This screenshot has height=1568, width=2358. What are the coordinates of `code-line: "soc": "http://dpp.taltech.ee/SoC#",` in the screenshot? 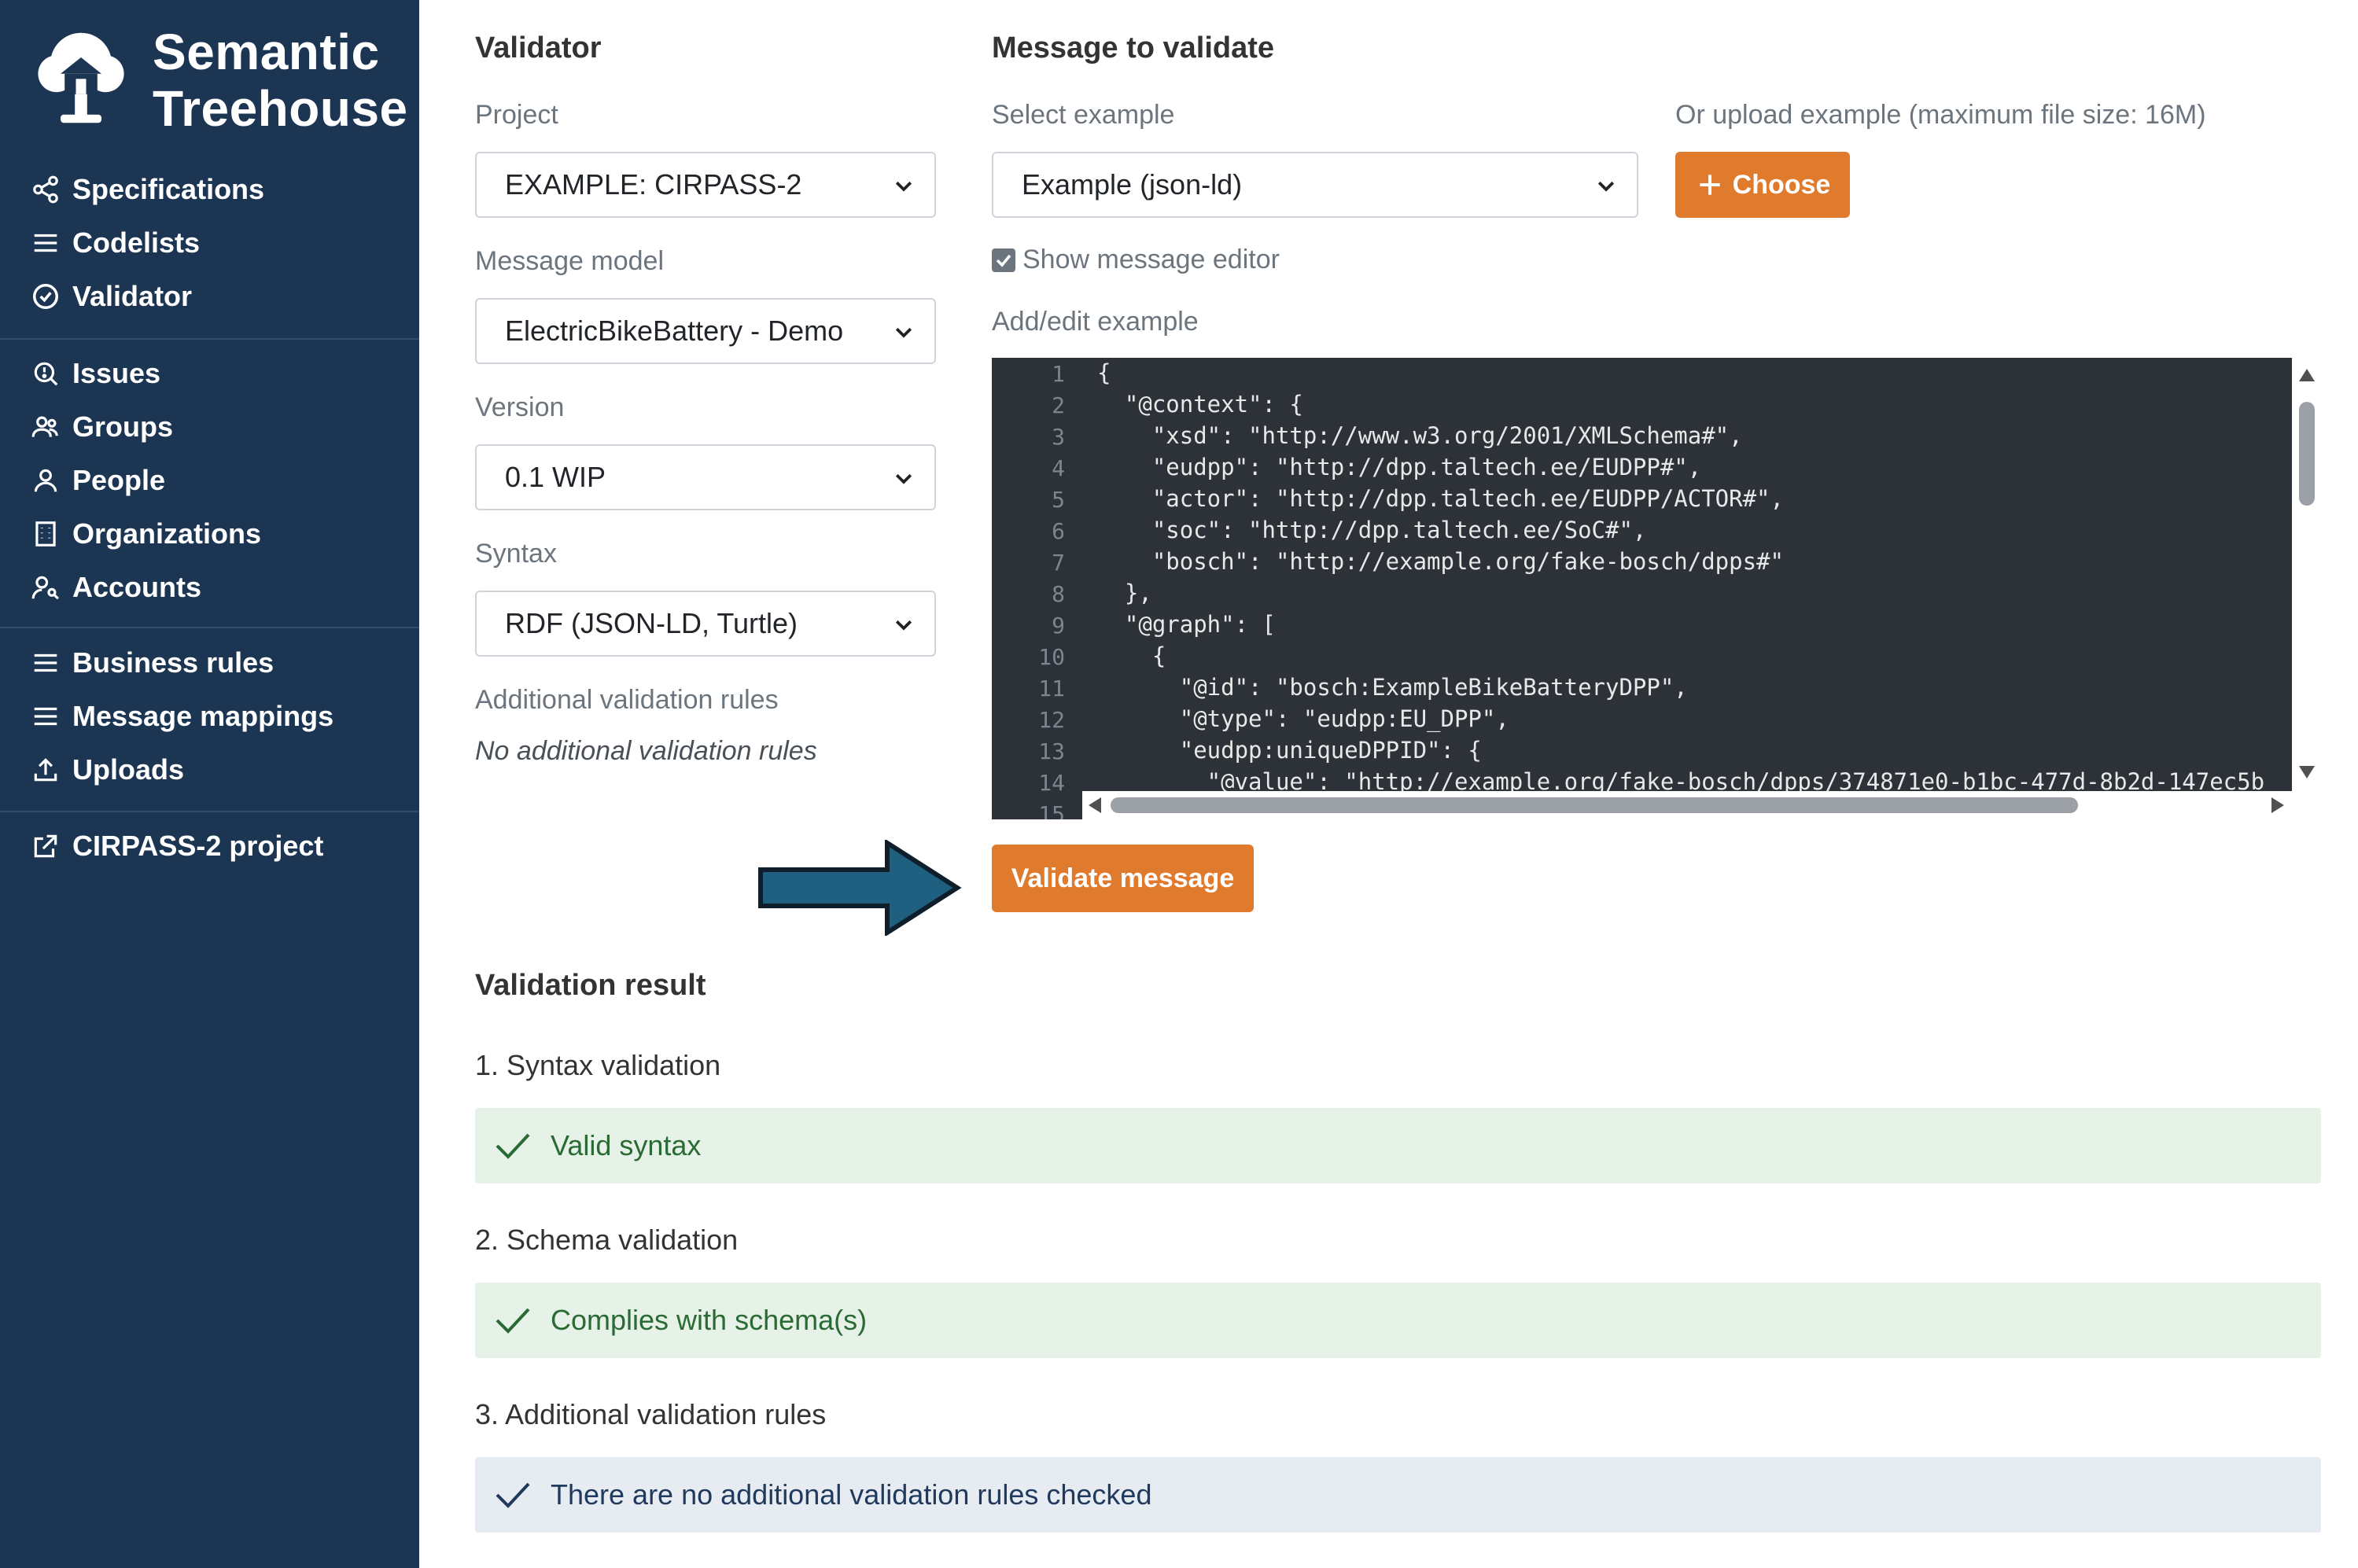 It's located at (1372, 530).